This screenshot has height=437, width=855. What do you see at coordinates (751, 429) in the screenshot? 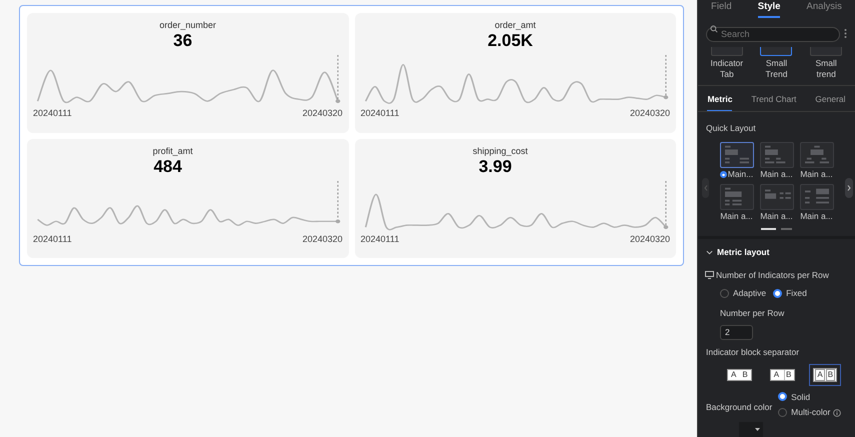
I see `color-picker` at bounding box center [751, 429].